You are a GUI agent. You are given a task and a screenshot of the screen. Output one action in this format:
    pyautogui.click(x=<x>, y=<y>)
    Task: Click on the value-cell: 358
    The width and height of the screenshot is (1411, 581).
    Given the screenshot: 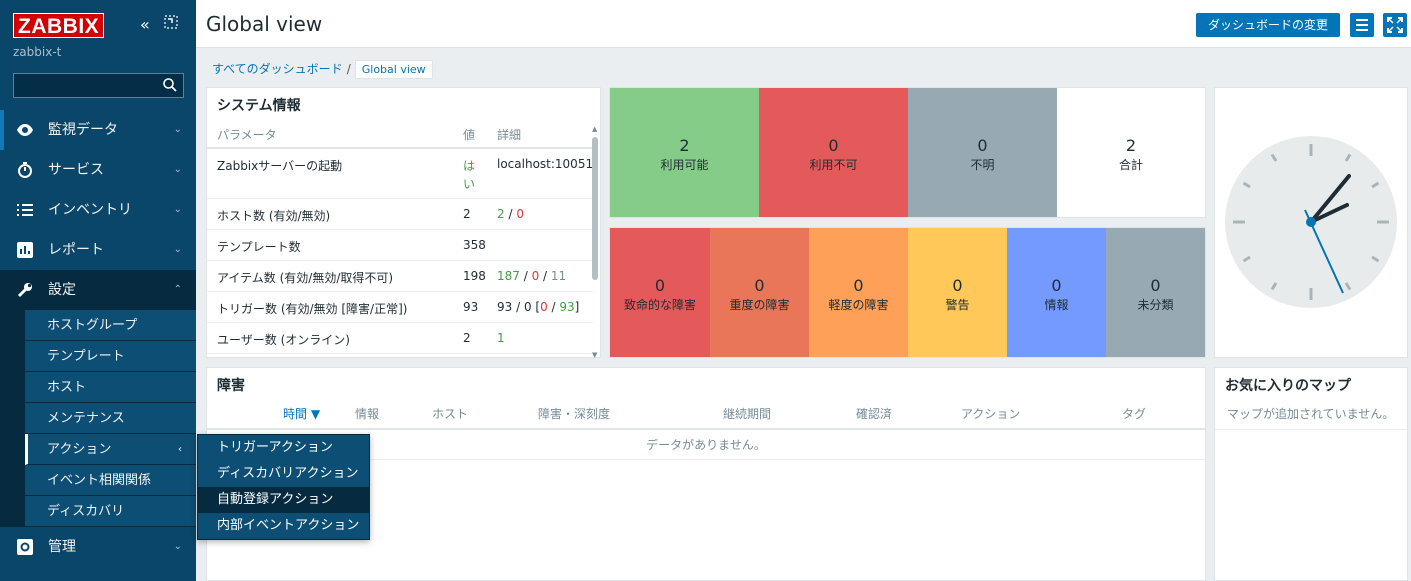 What is the action you would take?
    pyautogui.click(x=474, y=245)
    